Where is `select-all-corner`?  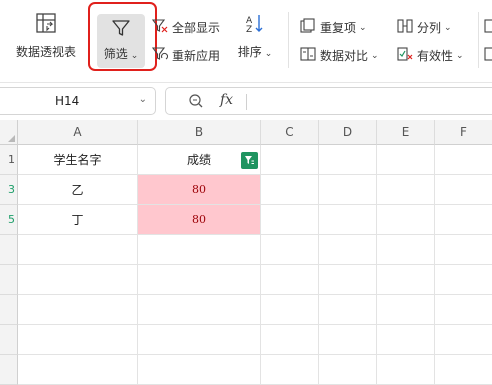 select-all-corner is located at coordinates (9, 132).